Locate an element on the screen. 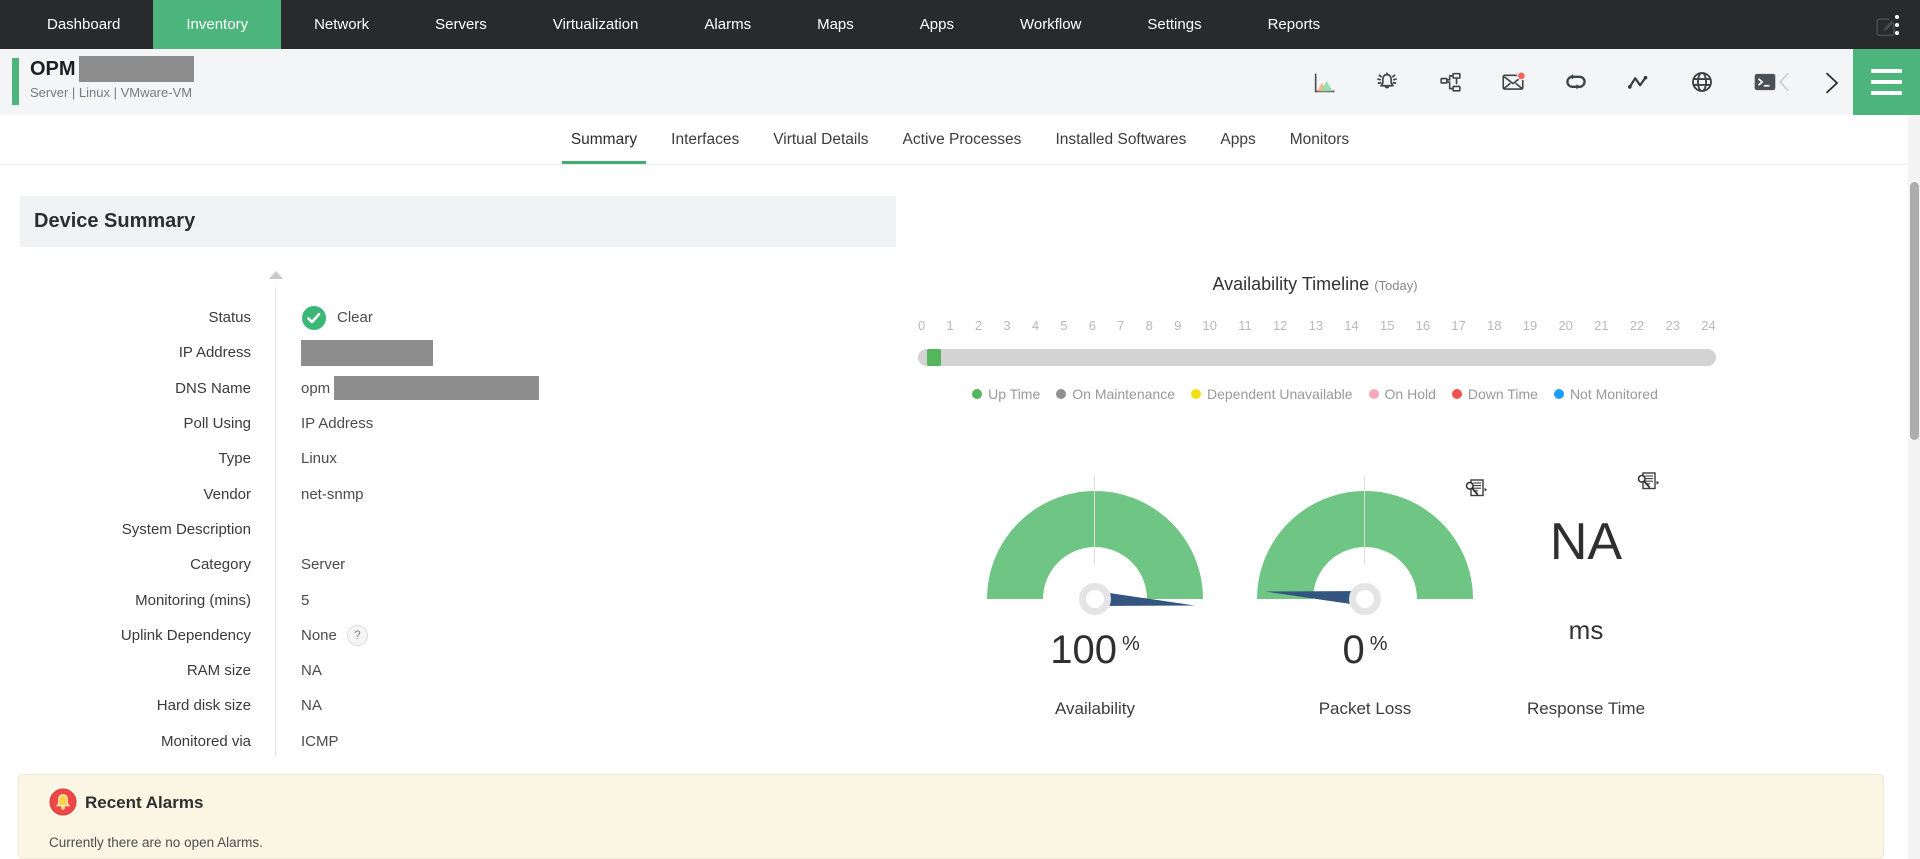 Image resolution: width=1920 pixels, height=859 pixels. ram-size-value: NA is located at coordinates (311, 671).